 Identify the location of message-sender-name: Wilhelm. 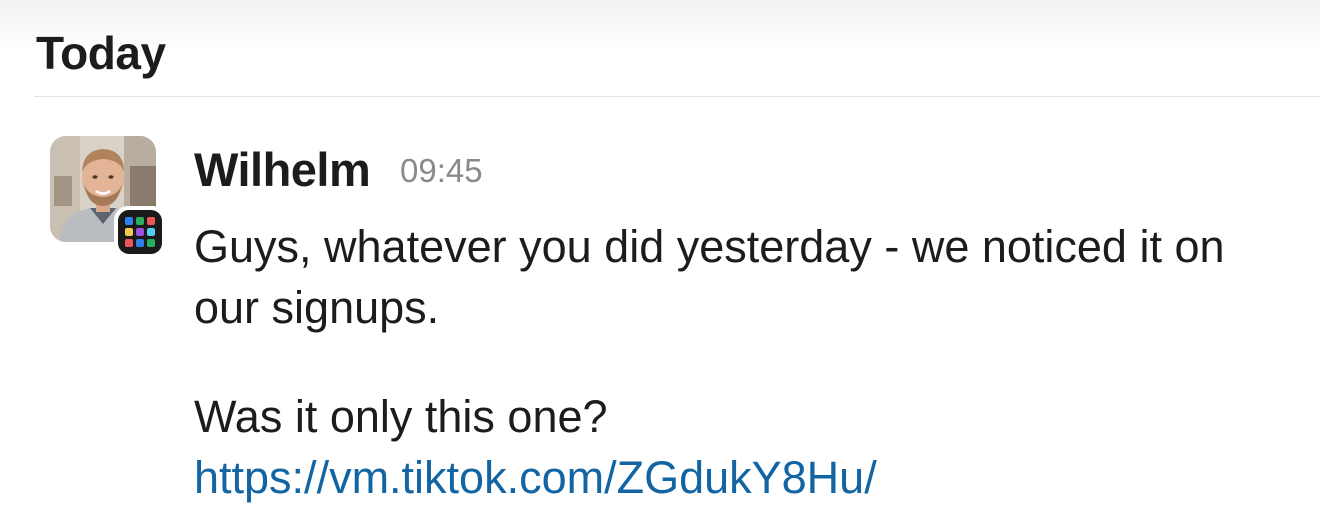
(282, 170).